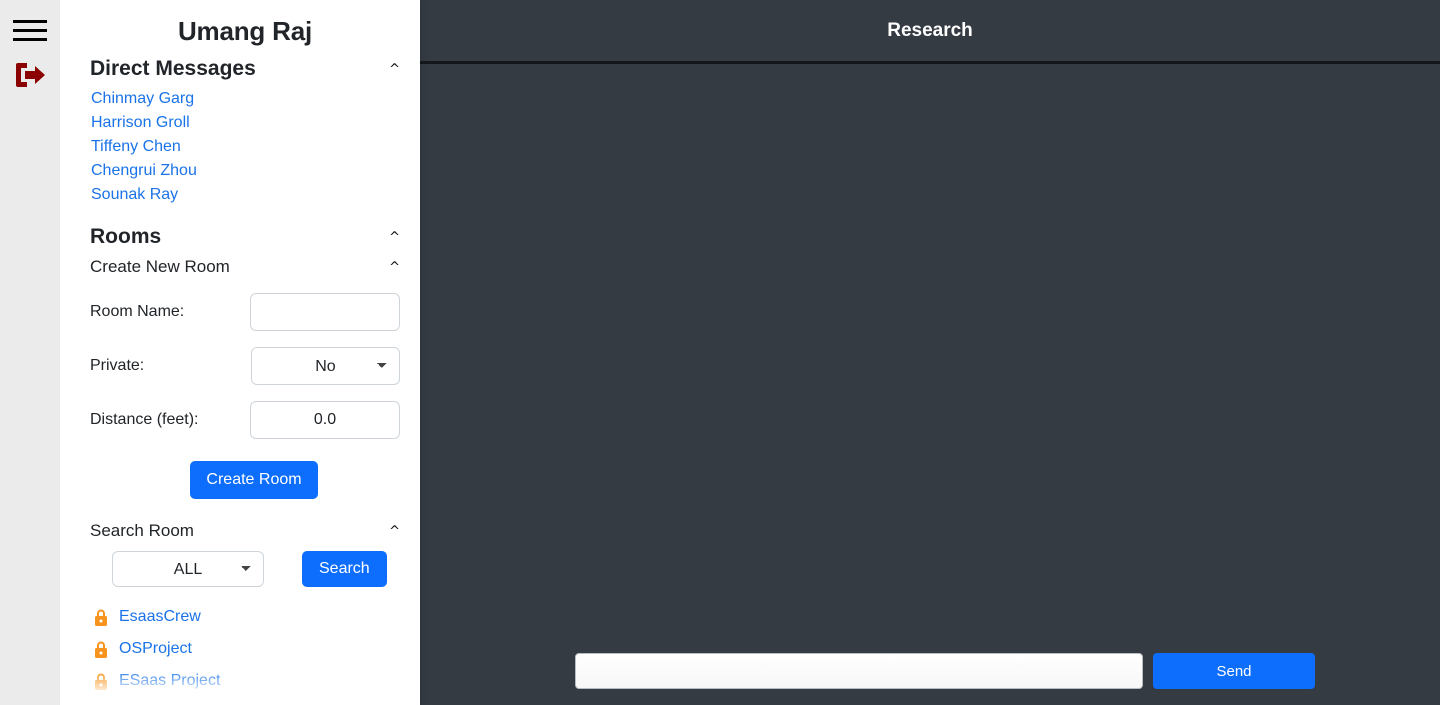  What do you see at coordinates (859, 671) in the screenshot?
I see `message-input` at bounding box center [859, 671].